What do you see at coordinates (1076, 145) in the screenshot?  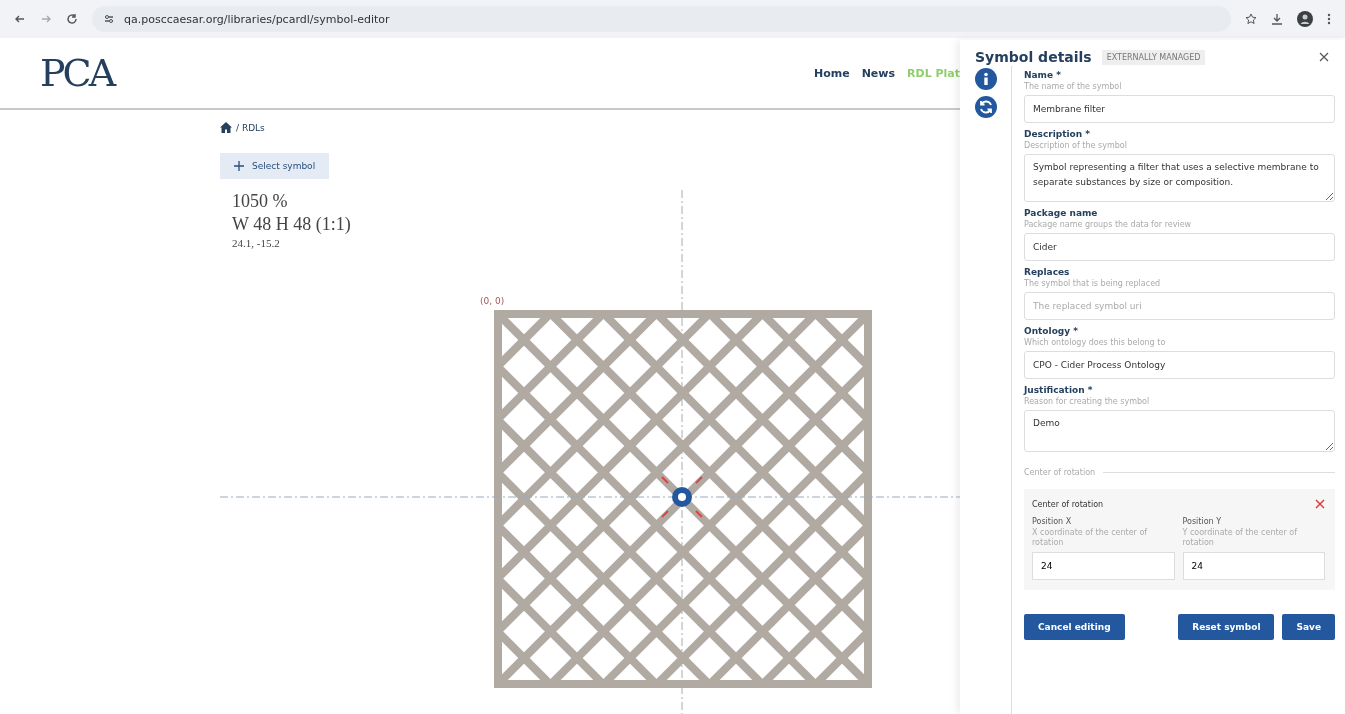 I see `field-hint: Description of the symbol` at bounding box center [1076, 145].